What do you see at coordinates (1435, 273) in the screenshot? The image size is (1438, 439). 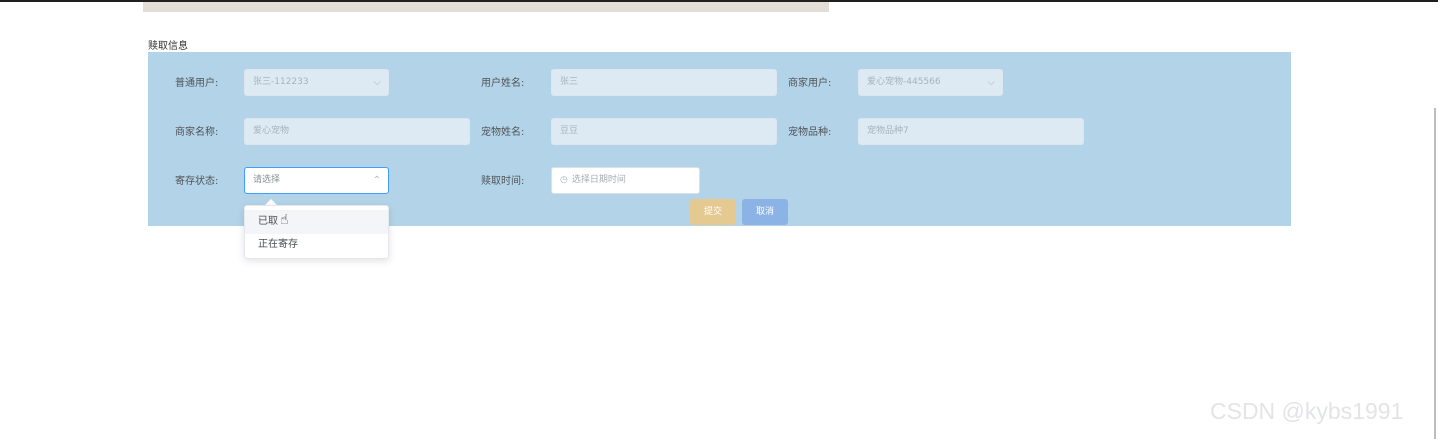 I see `scrollbar-thumb` at bounding box center [1435, 273].